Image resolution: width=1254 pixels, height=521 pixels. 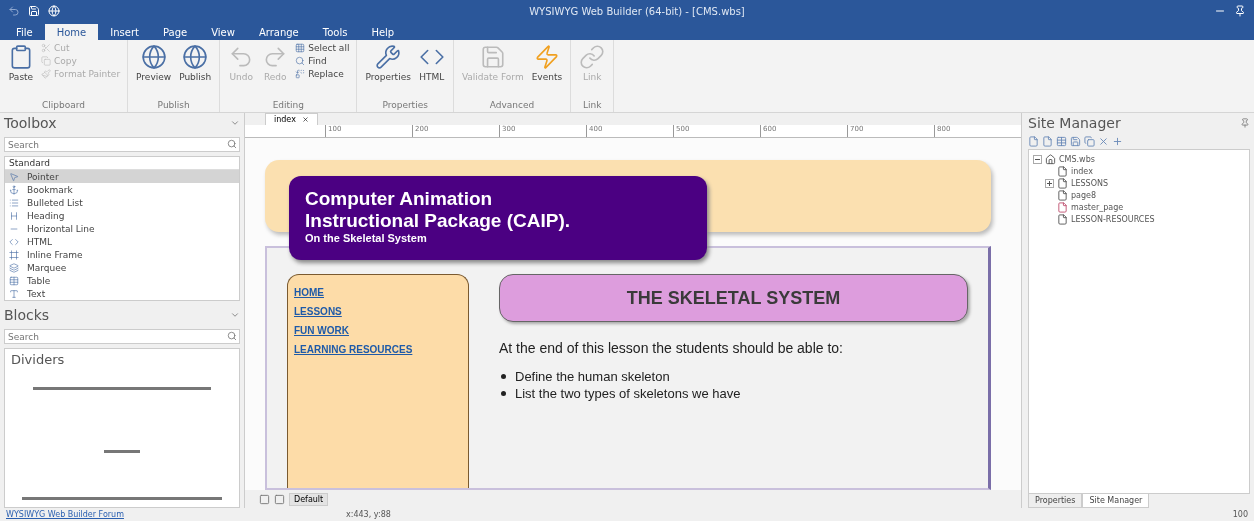 What do you see at coordinates (366, 238) in the screenshot?
I see `page-subtitle: On the Skeletal System` at bounding box center [366, 238].